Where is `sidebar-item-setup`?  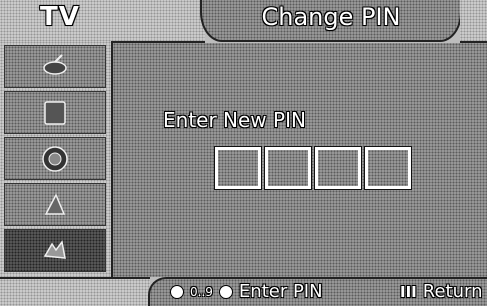 sidebar-item-setup is located at coordinates (55, 250).